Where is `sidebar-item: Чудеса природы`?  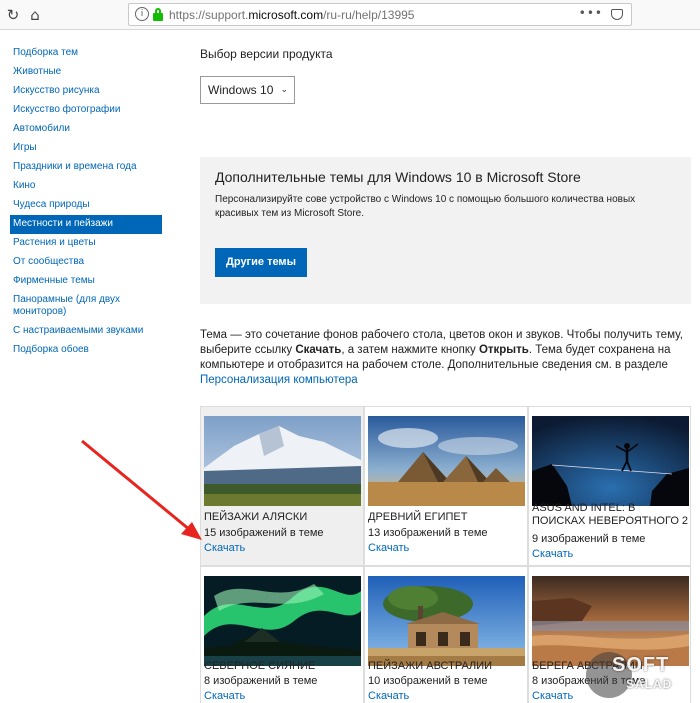 sidebar-item: Чудеса природы is located at coordinates (86, 205).